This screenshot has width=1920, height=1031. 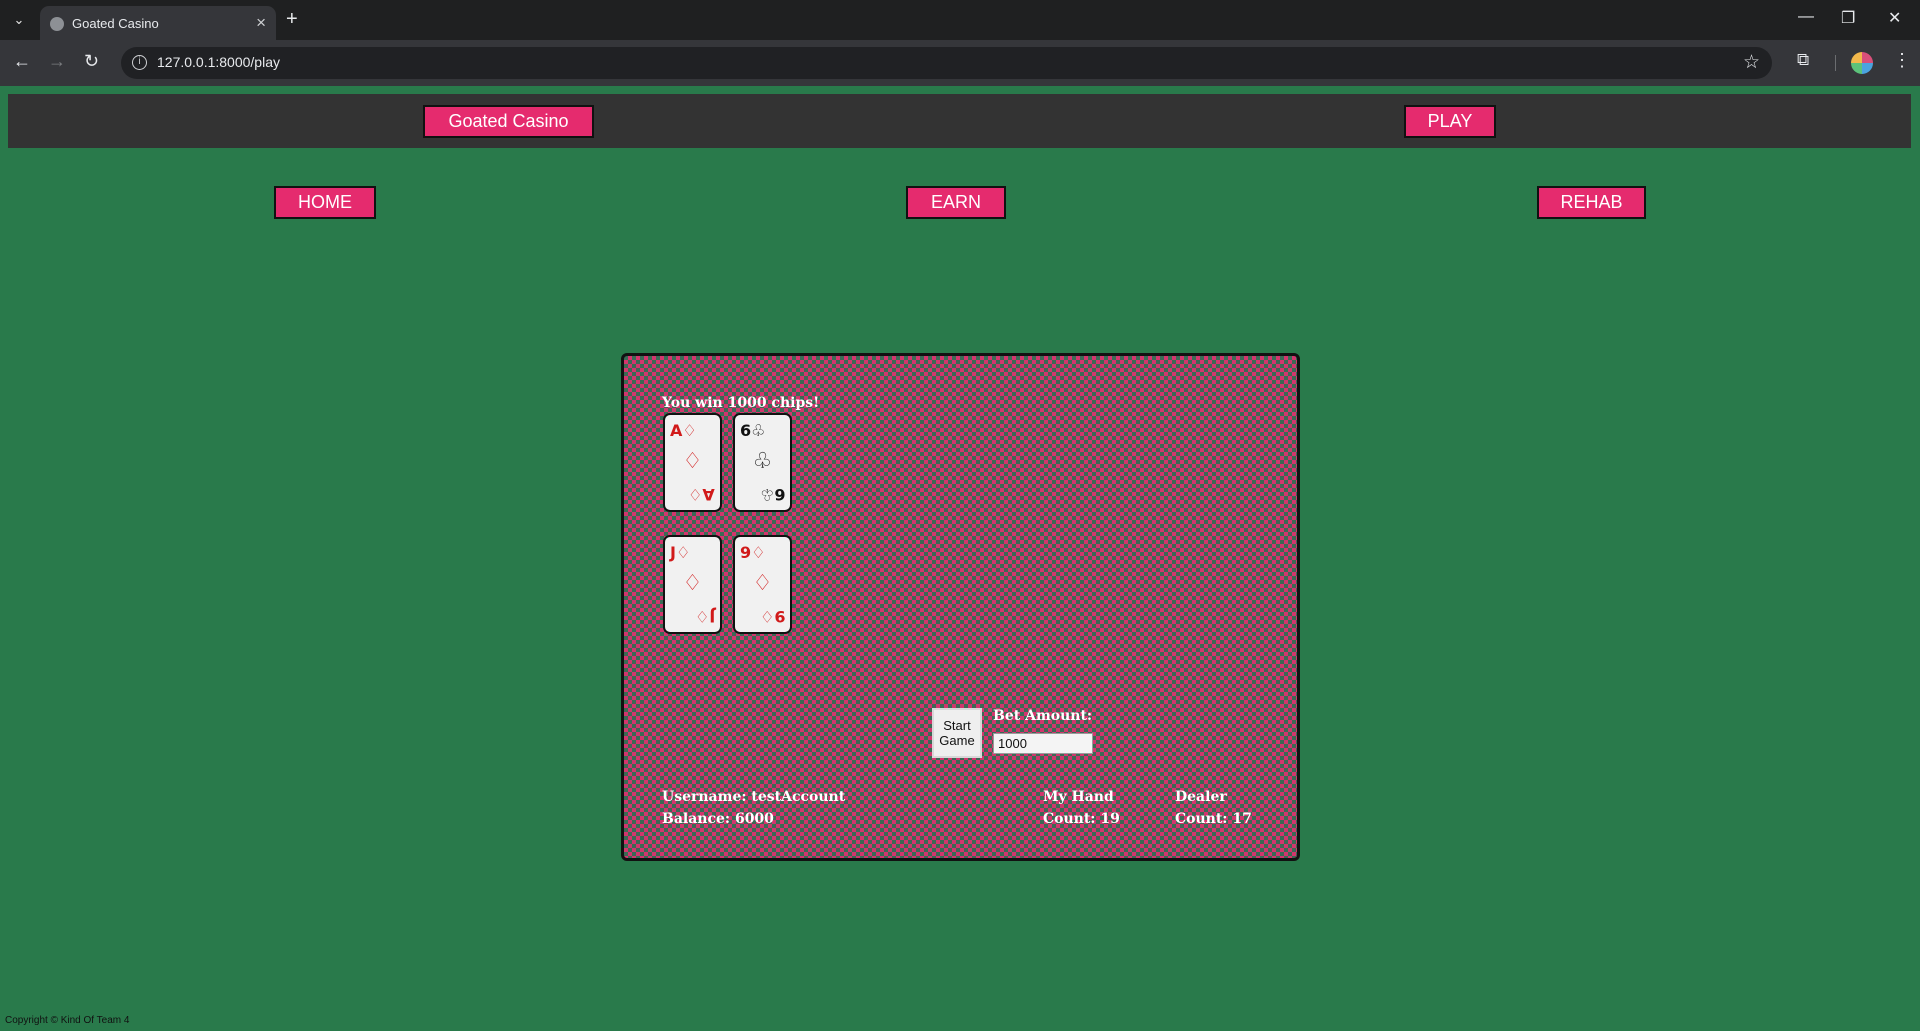 What do you see at coordinates (1081, 819) in the screenshot?
I see `my-hand-count: Count: 19` at bounding box center [1081, 819].